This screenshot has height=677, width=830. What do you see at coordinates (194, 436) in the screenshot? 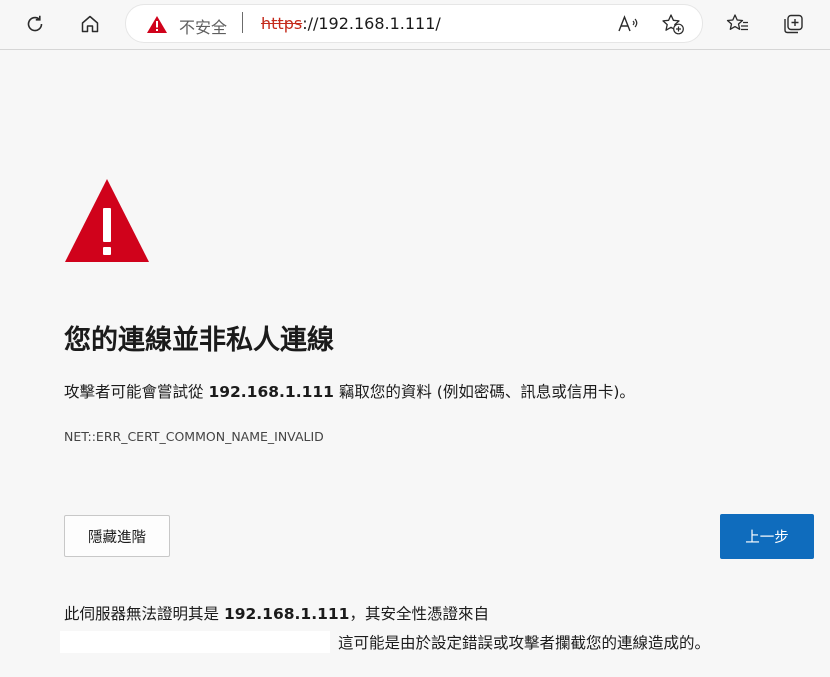
I see `error-code: NET::ERR_CERT_COMMON_NAME_INVALID` at bounding box center [194, 436].